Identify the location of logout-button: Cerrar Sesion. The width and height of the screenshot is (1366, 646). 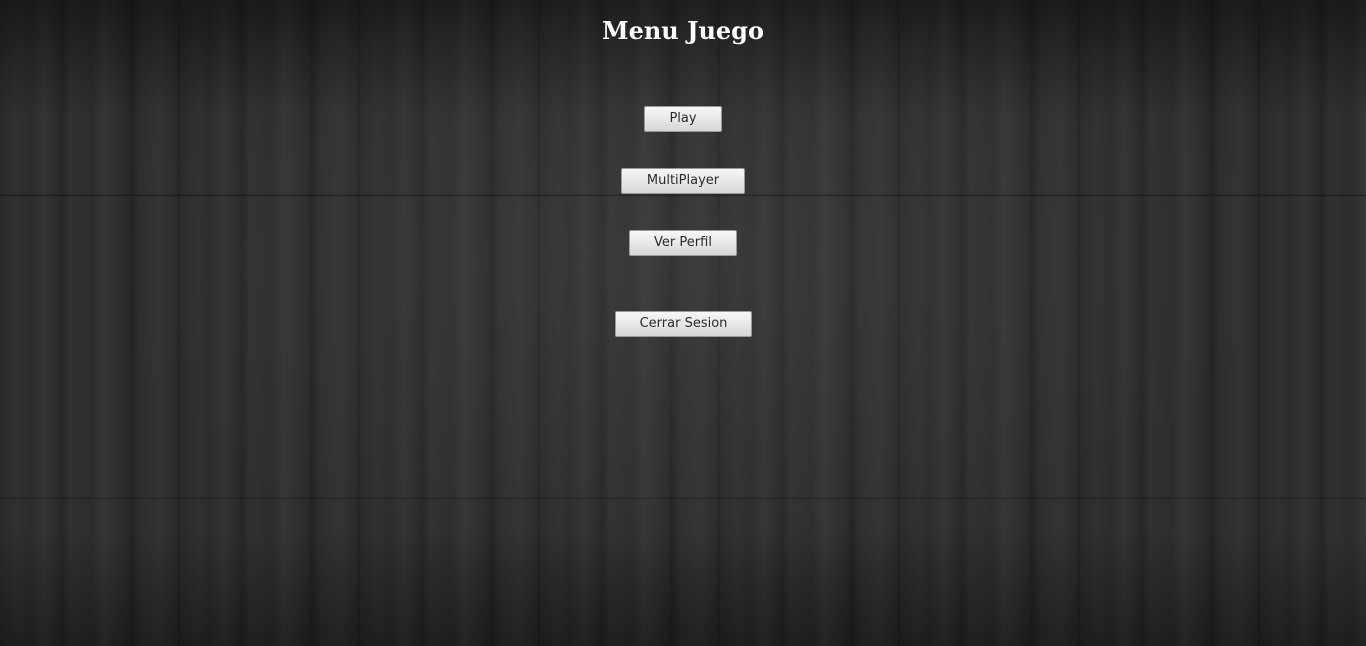
(683, 324).